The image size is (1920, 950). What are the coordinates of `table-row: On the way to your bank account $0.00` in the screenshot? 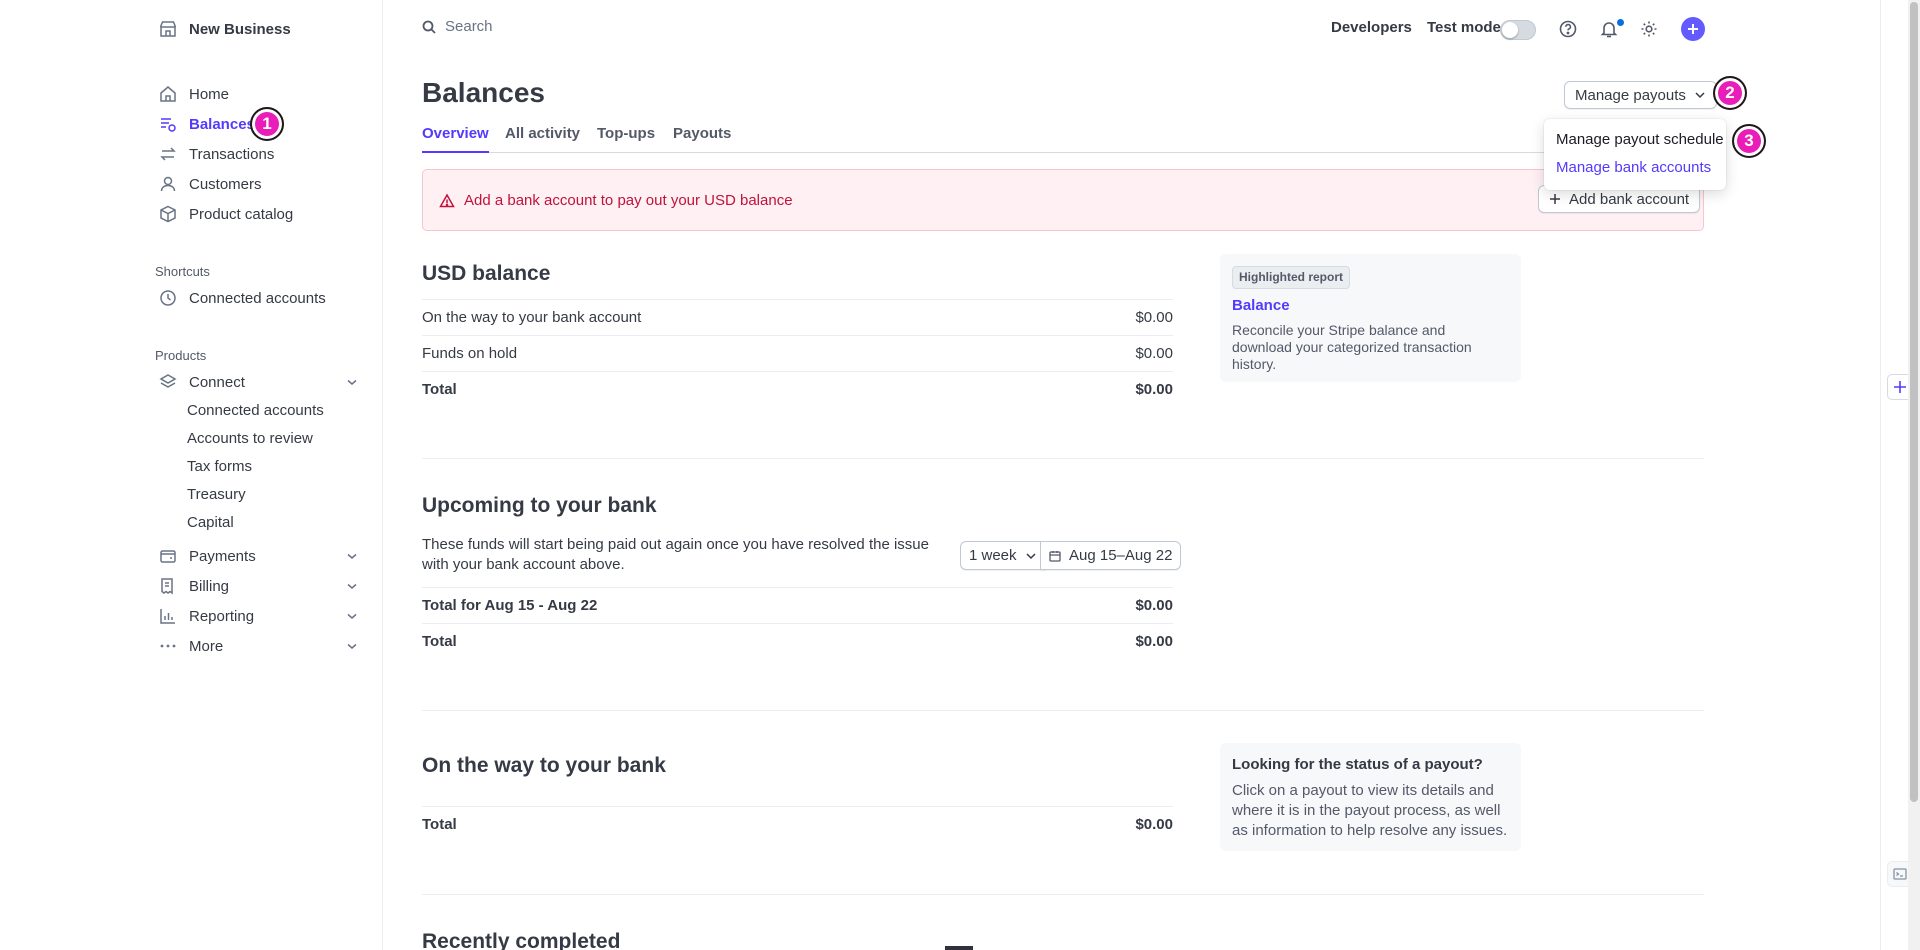 It's located at (797, 317).